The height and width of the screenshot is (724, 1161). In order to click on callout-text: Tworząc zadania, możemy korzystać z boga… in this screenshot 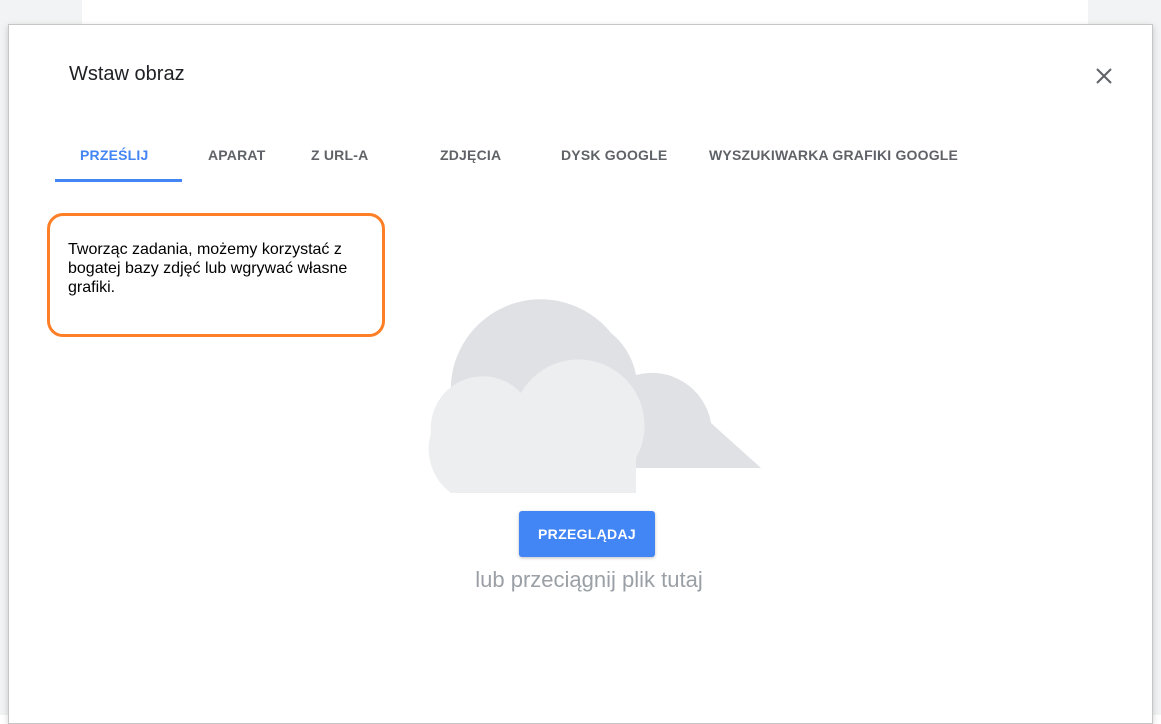, I will do `click(208, 268)`.